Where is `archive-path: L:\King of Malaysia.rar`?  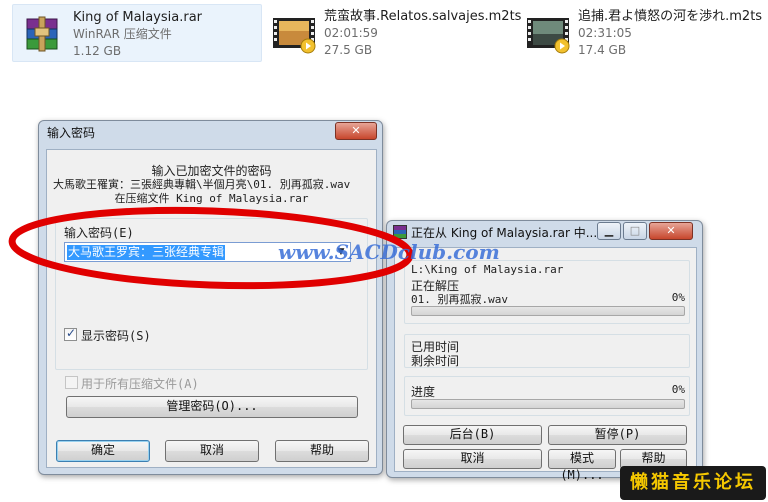
archive-path: L:\King of Malaysia.rar is located at coordinates (487, 269).